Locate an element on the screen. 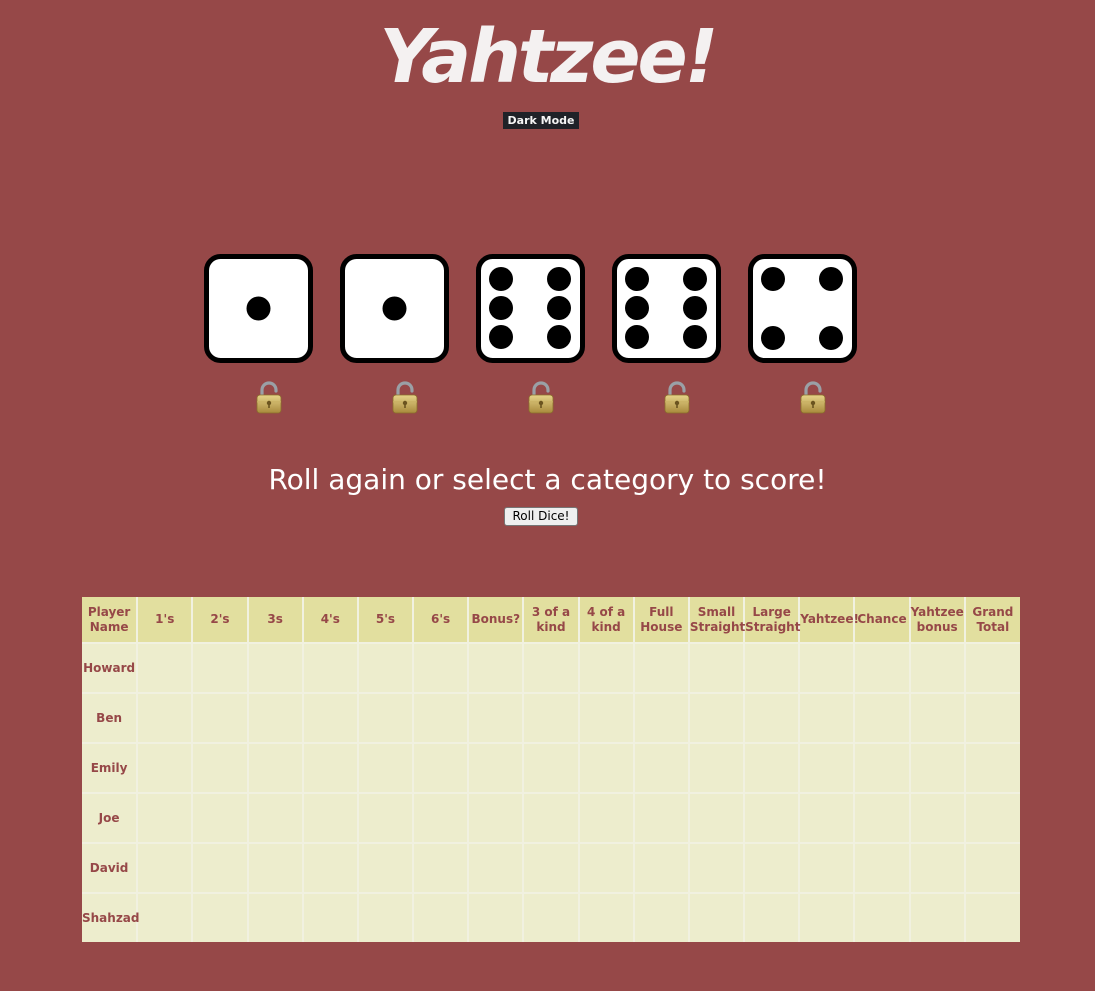 The image size is (1095, 991). die-3: 6 is located at coordinates (530, 308).